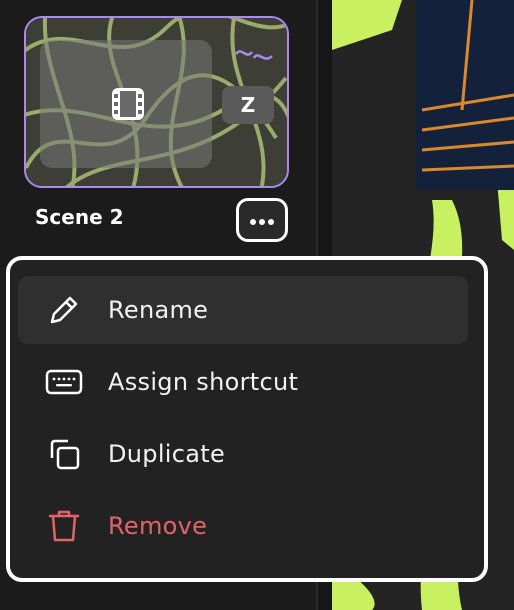 The image size is (514, 610). Describe the element at coordinates (158, 310) in the screenshot. I see `menu-item-label: Rename` at that location.